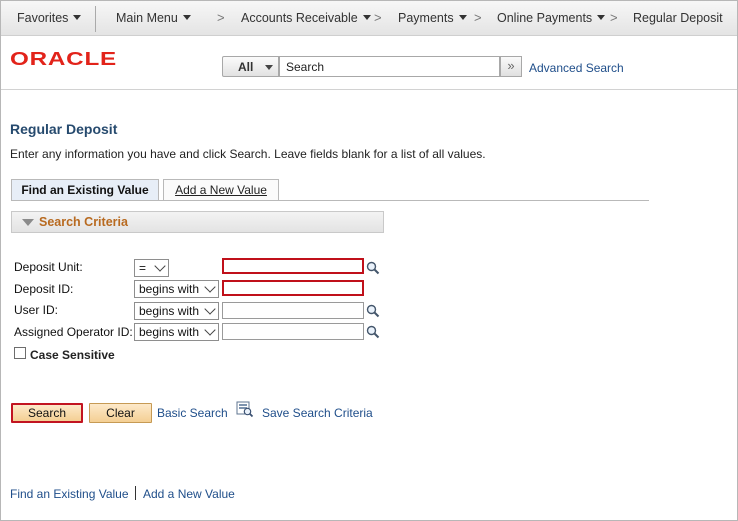 This screenshot has width=738, height=521. I want to click on user-id-input, so click(293, 310).